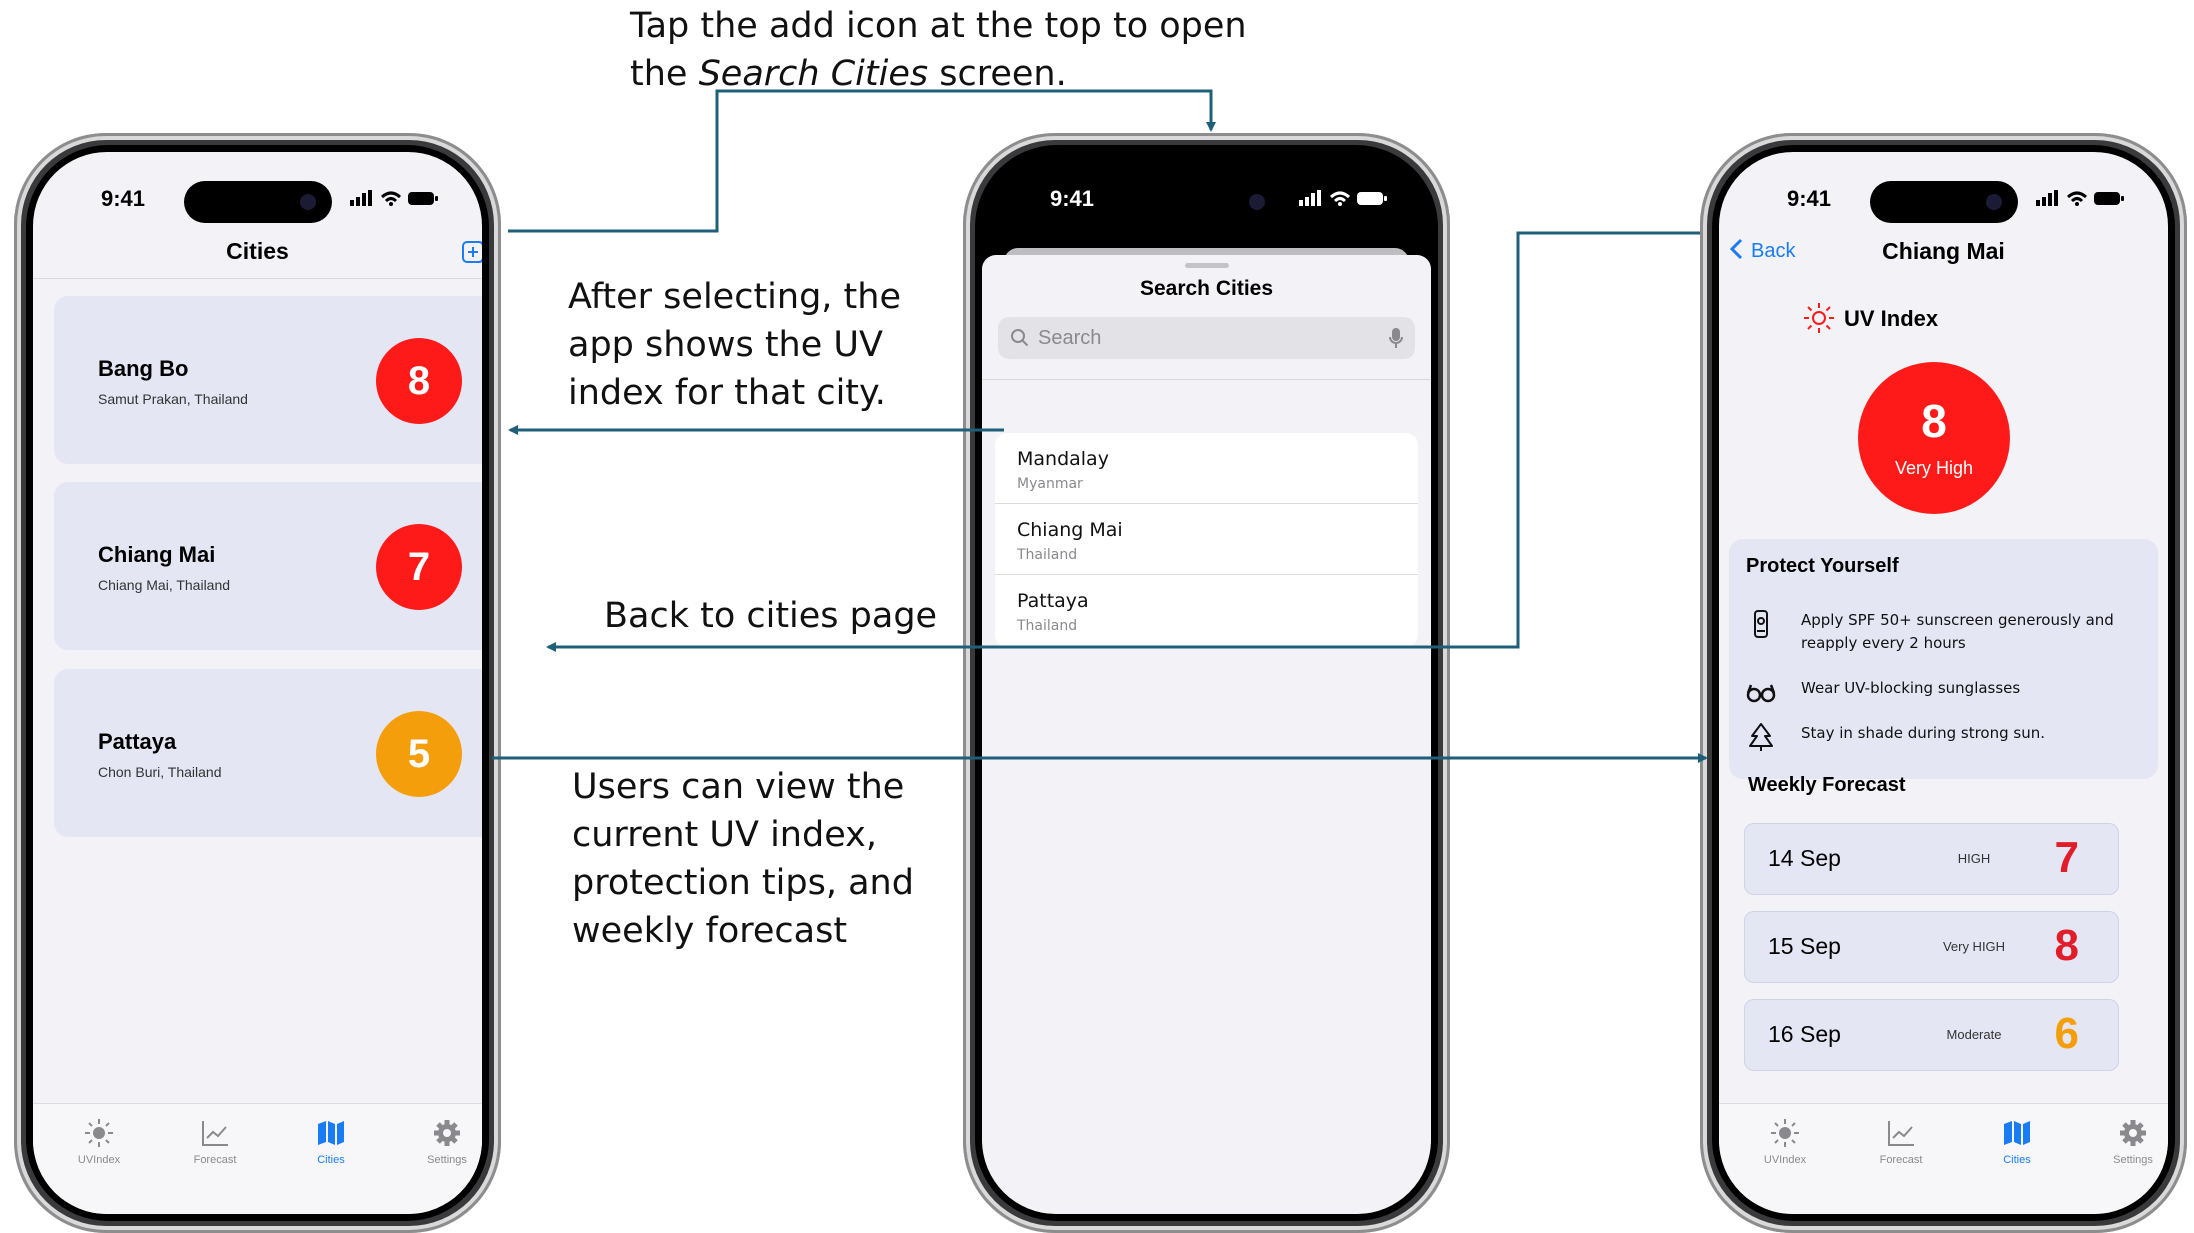 This screenshot has height=1233, width=2194. What do you see at coordinates (862, 161) in the screenshot?
I see `arrow-add-to-search` at bounding box center [862, 161].